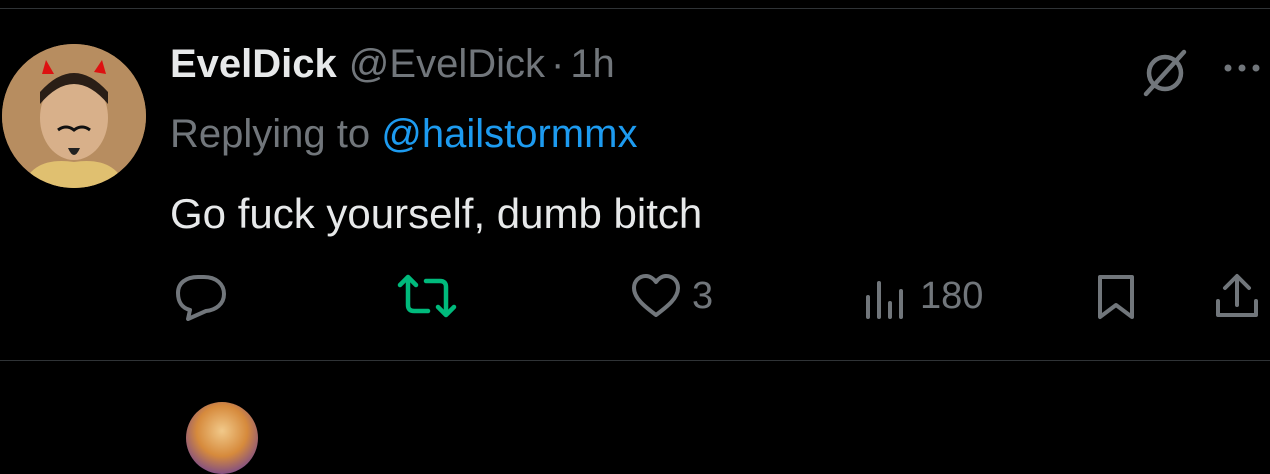 The width and height of the screenshot is (1270, 474). I want to click on divider-top, so click(635, 8).